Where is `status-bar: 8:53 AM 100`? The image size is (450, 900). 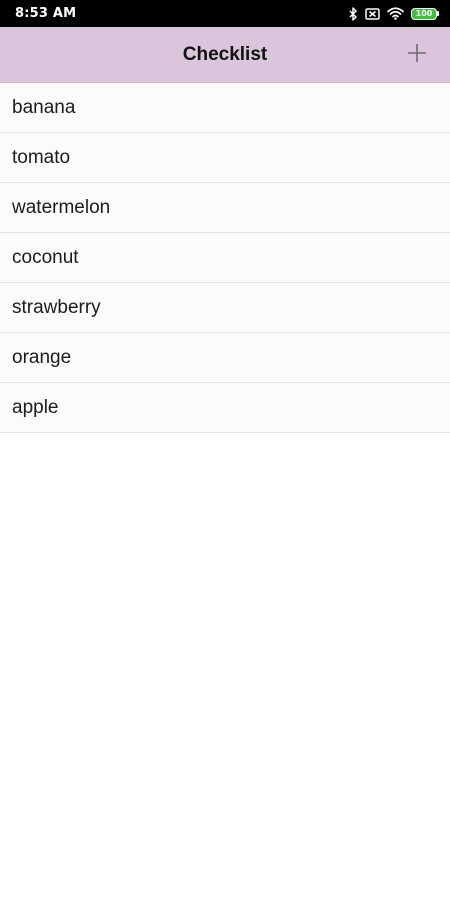
status-bar: 8:53 AM 100 is located at coordinates (225, 13).